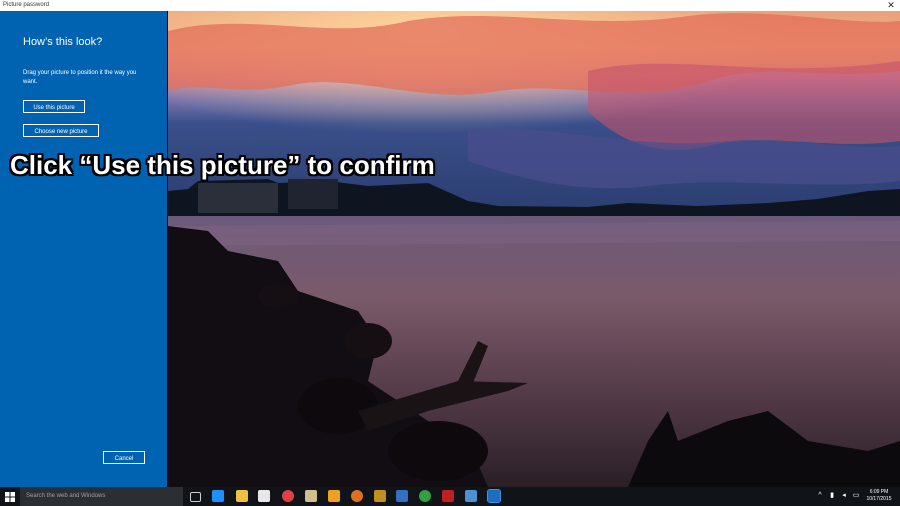  Describe the element at coordinates (222, 165) in the screenshot. I see `instruction-caption: Click “Use this picture” to confirm` at that location.